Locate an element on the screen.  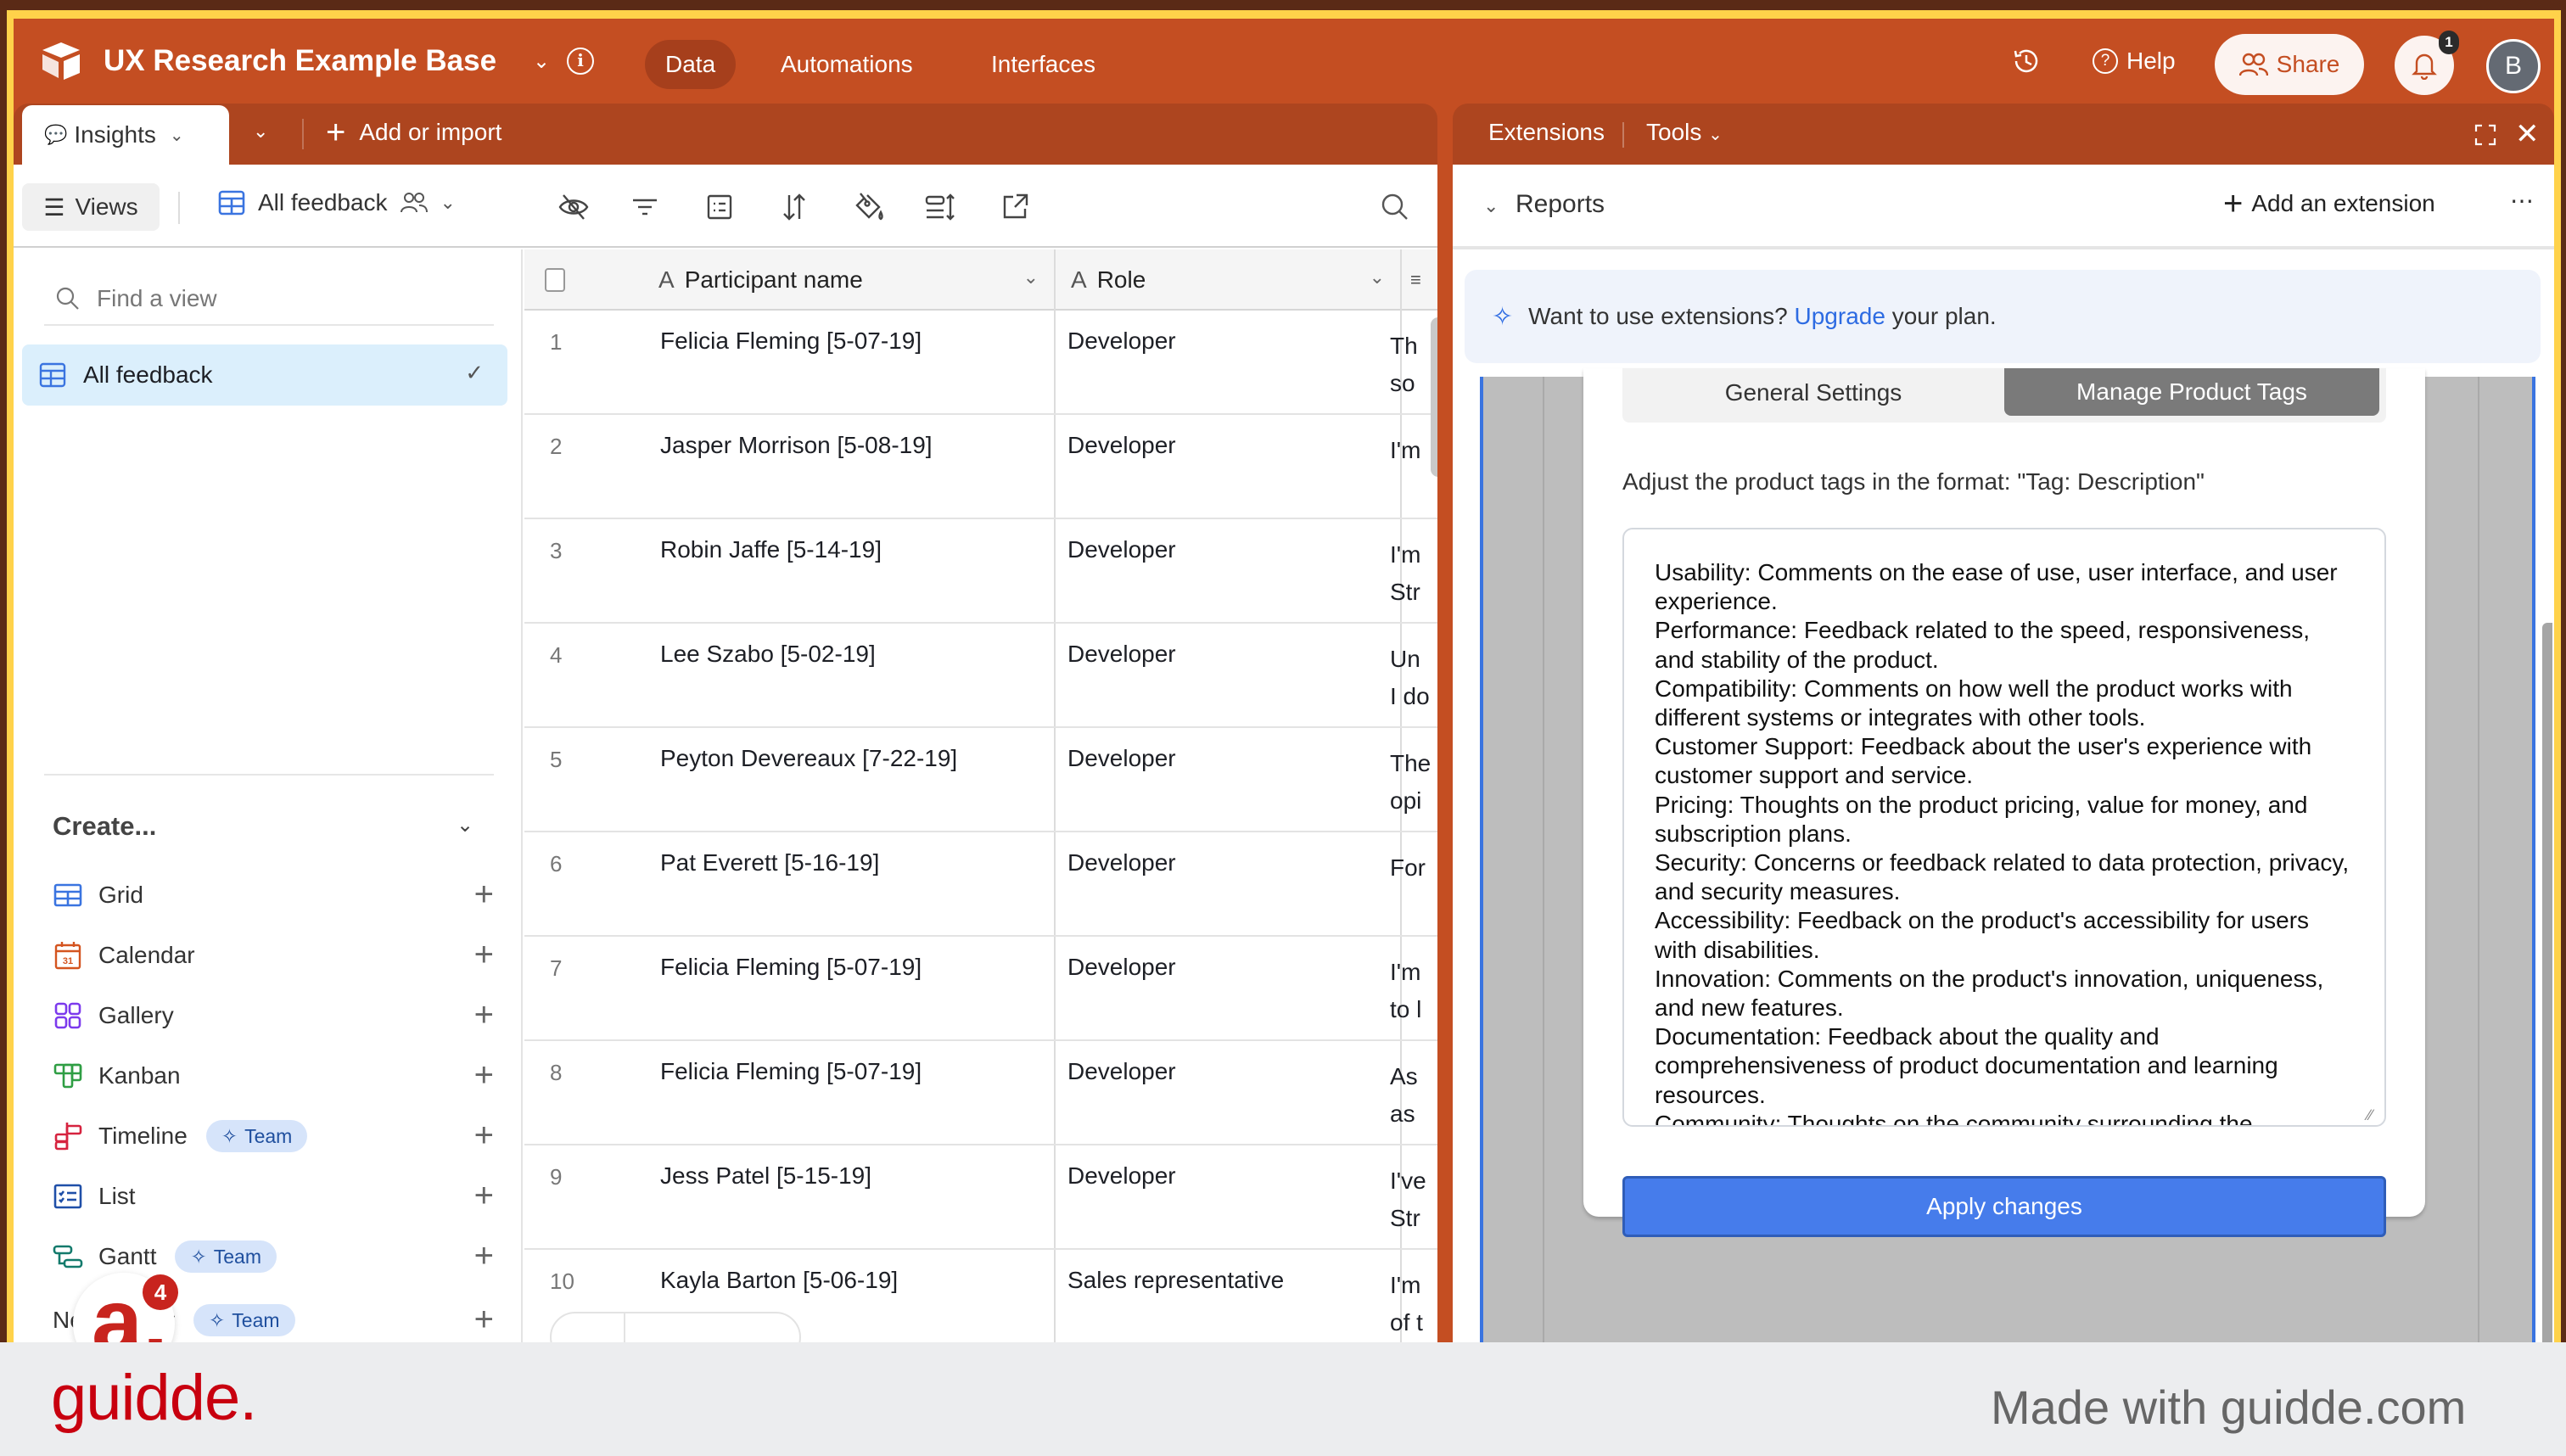
search-icon is located at coordinates (1395, 207).